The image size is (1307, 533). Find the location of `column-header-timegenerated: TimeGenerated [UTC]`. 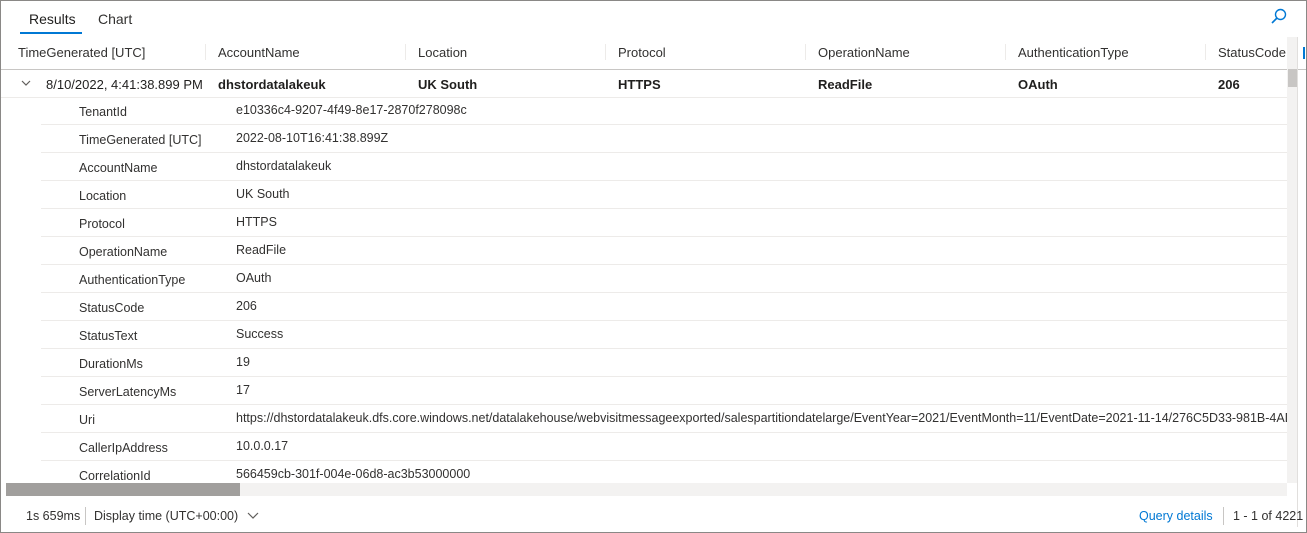

column-header-timegenerated: TimeGenerated [UTC] is located at coordinates (81, 52).